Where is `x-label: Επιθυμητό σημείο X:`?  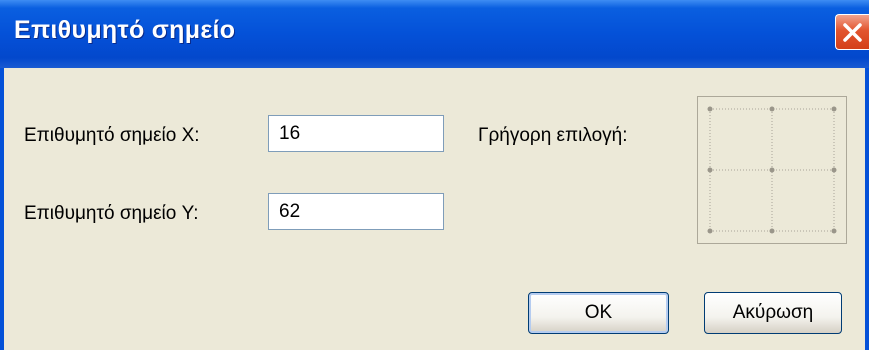
x-label: Επιθυμητό σημείο X: is located at coordinates (112, 135).